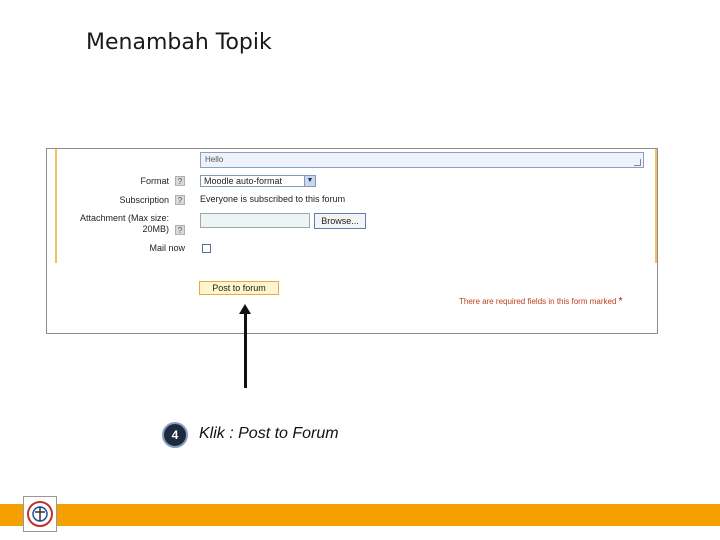  Describe the element at coordinates (154, 181) in the screenshot. I see `format-label: Format` at that location.